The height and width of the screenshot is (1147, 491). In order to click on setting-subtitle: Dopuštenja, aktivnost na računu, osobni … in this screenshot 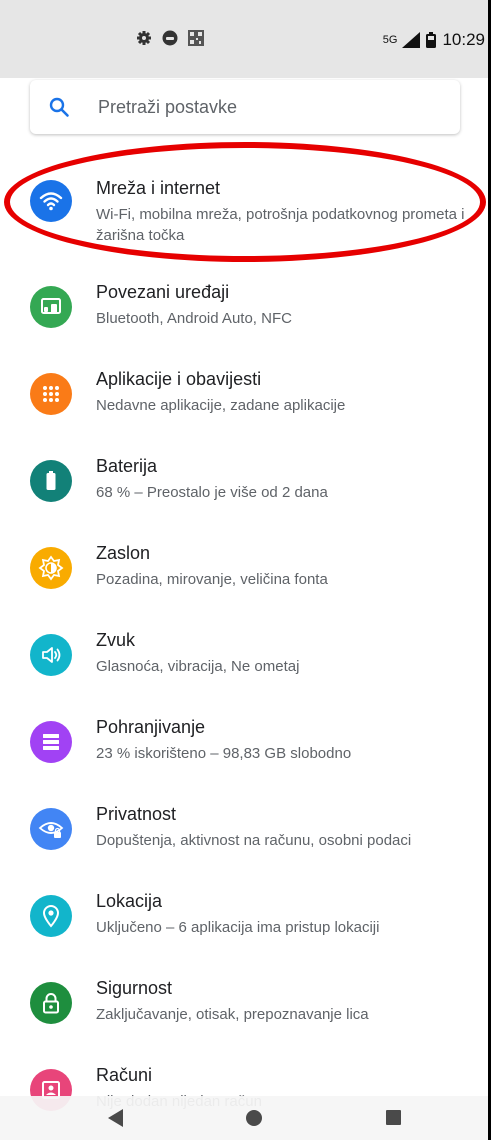, I will do `click(254, 840)`.